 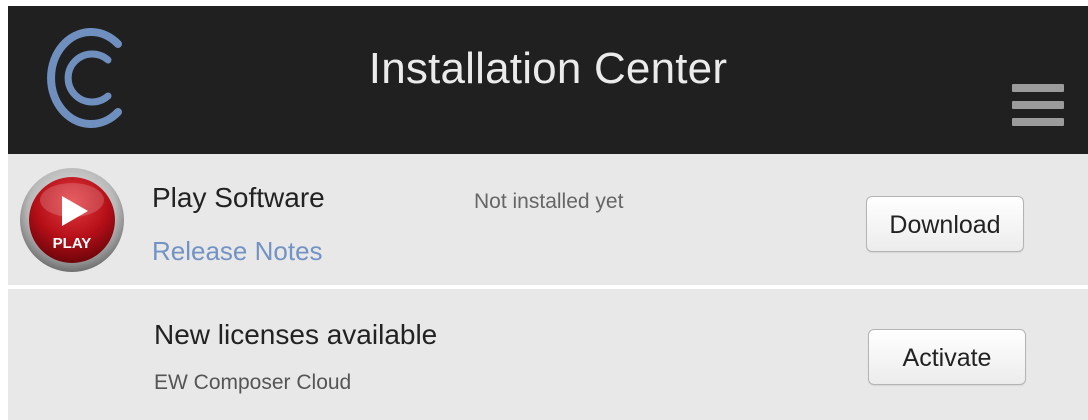 I want to click on play-icon-label: PLAY, so click(x=72, y=243).